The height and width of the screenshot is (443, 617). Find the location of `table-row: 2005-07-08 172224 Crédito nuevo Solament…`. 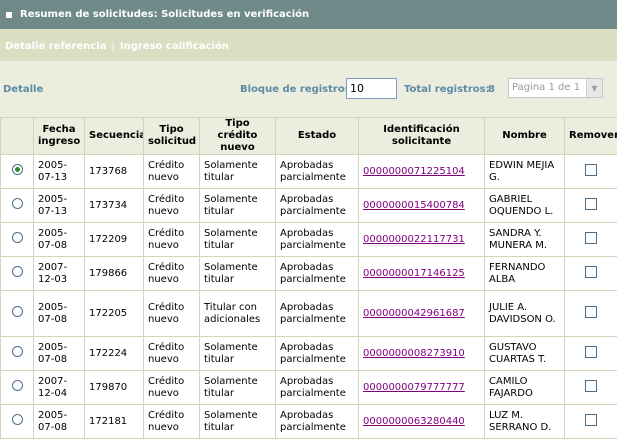

table-row: 2005-07-08 172224 Crédito nuevo Solament… is located at coordinates (308, 353).